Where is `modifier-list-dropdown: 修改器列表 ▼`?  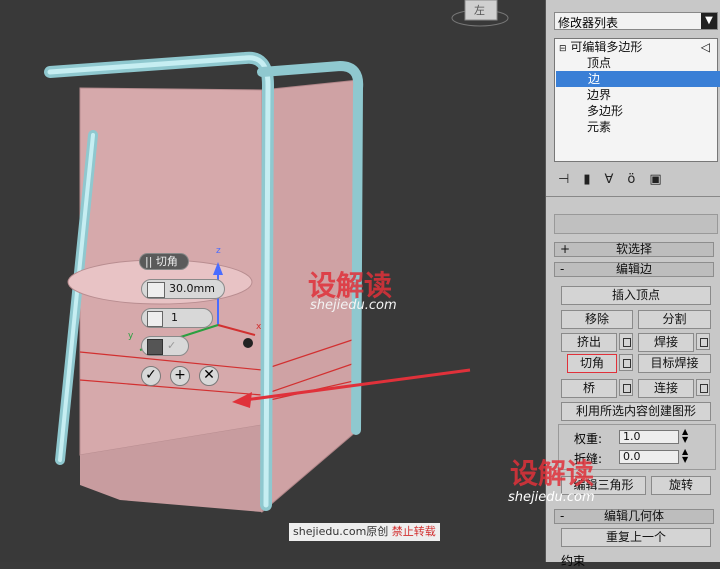 modifier-list-dropdown: 修改器列表 ▼ is located at coordinates (636, 21).